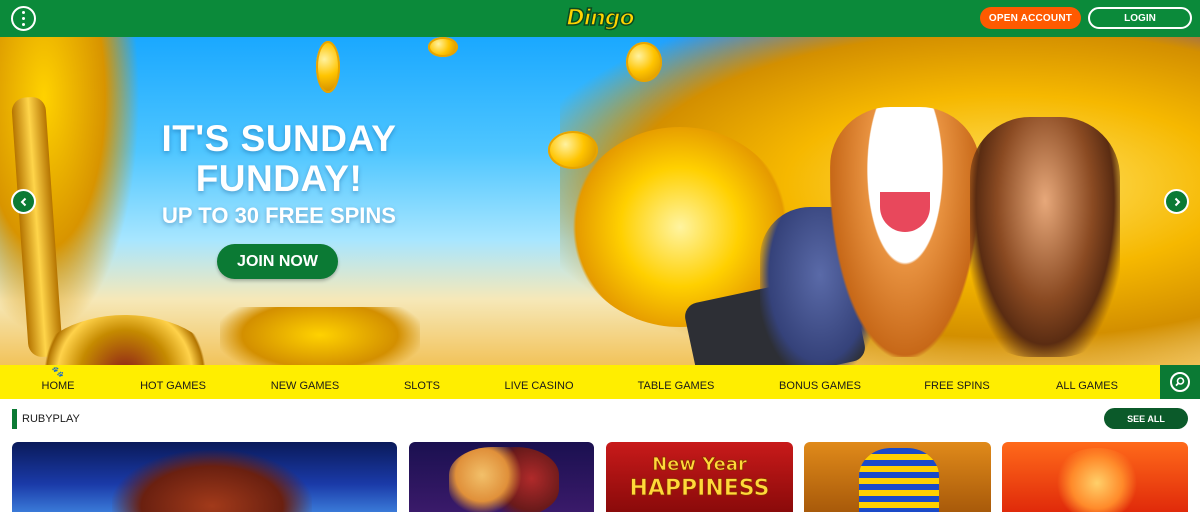 This screenshot has height=512, width=1200. I want to click on nav-item-slots: SLOTS, so click(422, 382).